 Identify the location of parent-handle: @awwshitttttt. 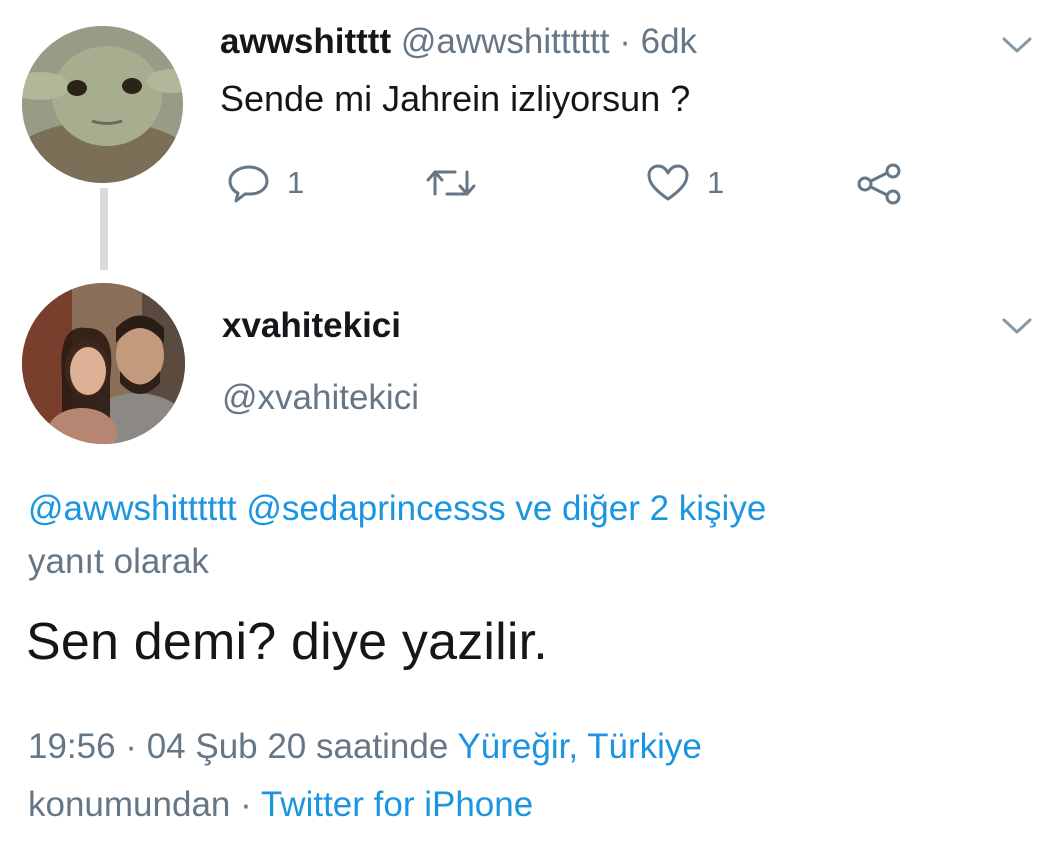
(505, 41).